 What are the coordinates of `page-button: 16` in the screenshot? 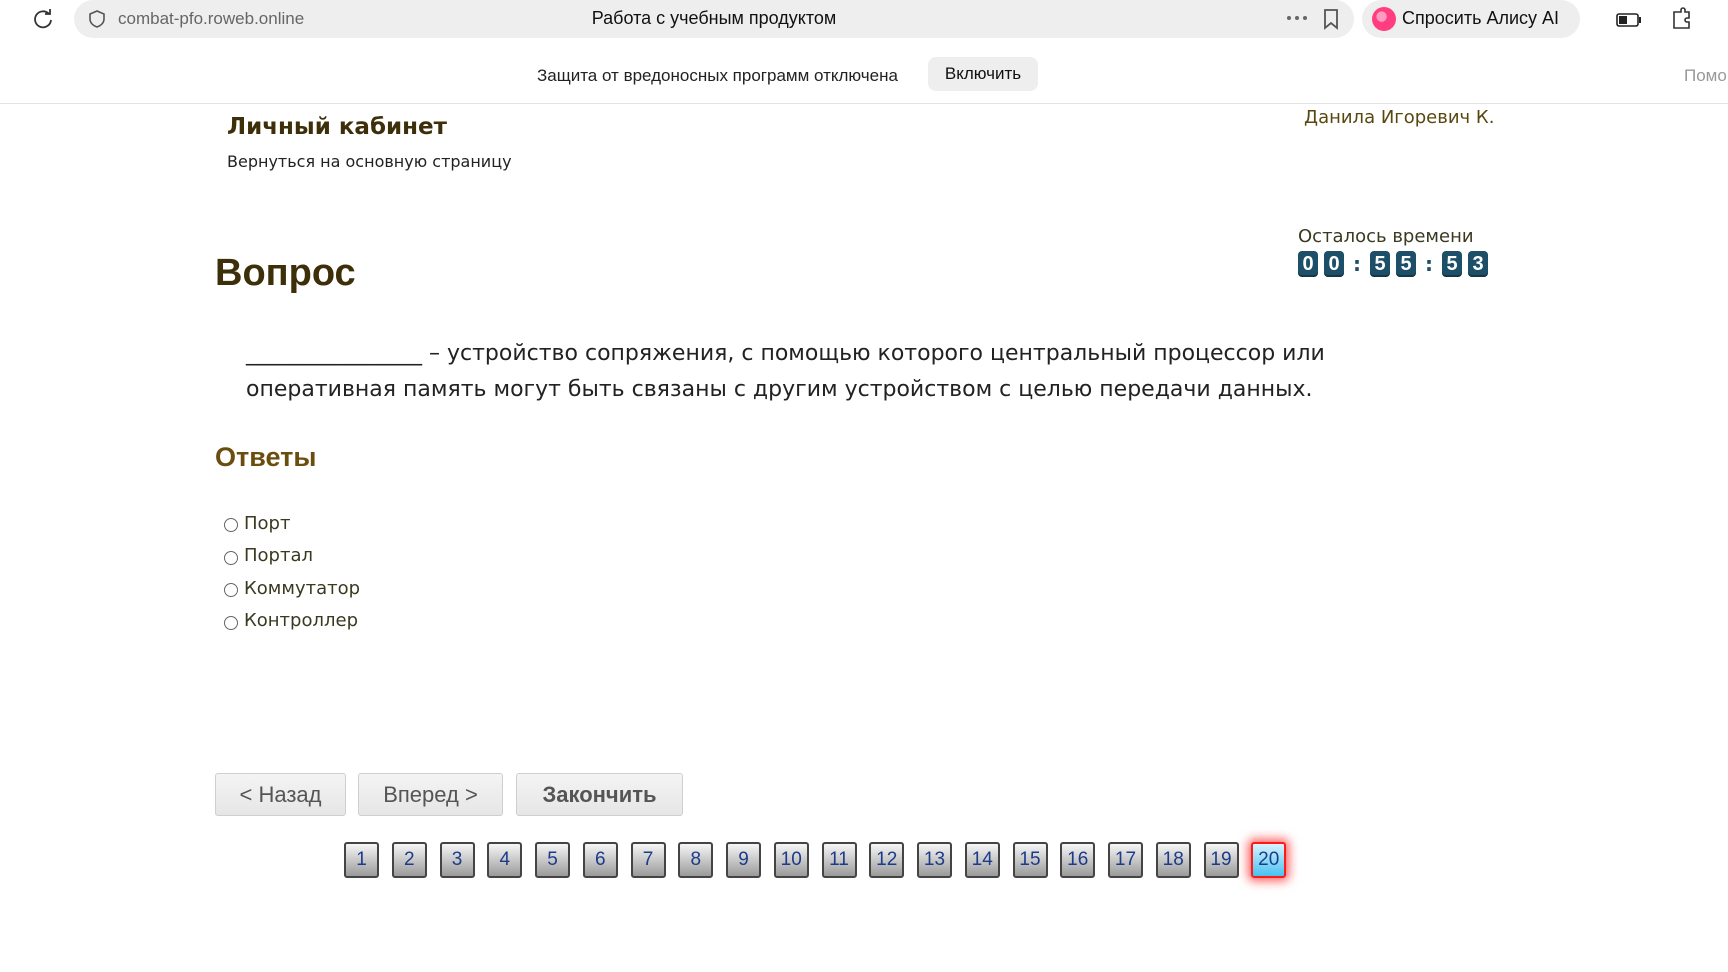 It's located at (1078, 860).